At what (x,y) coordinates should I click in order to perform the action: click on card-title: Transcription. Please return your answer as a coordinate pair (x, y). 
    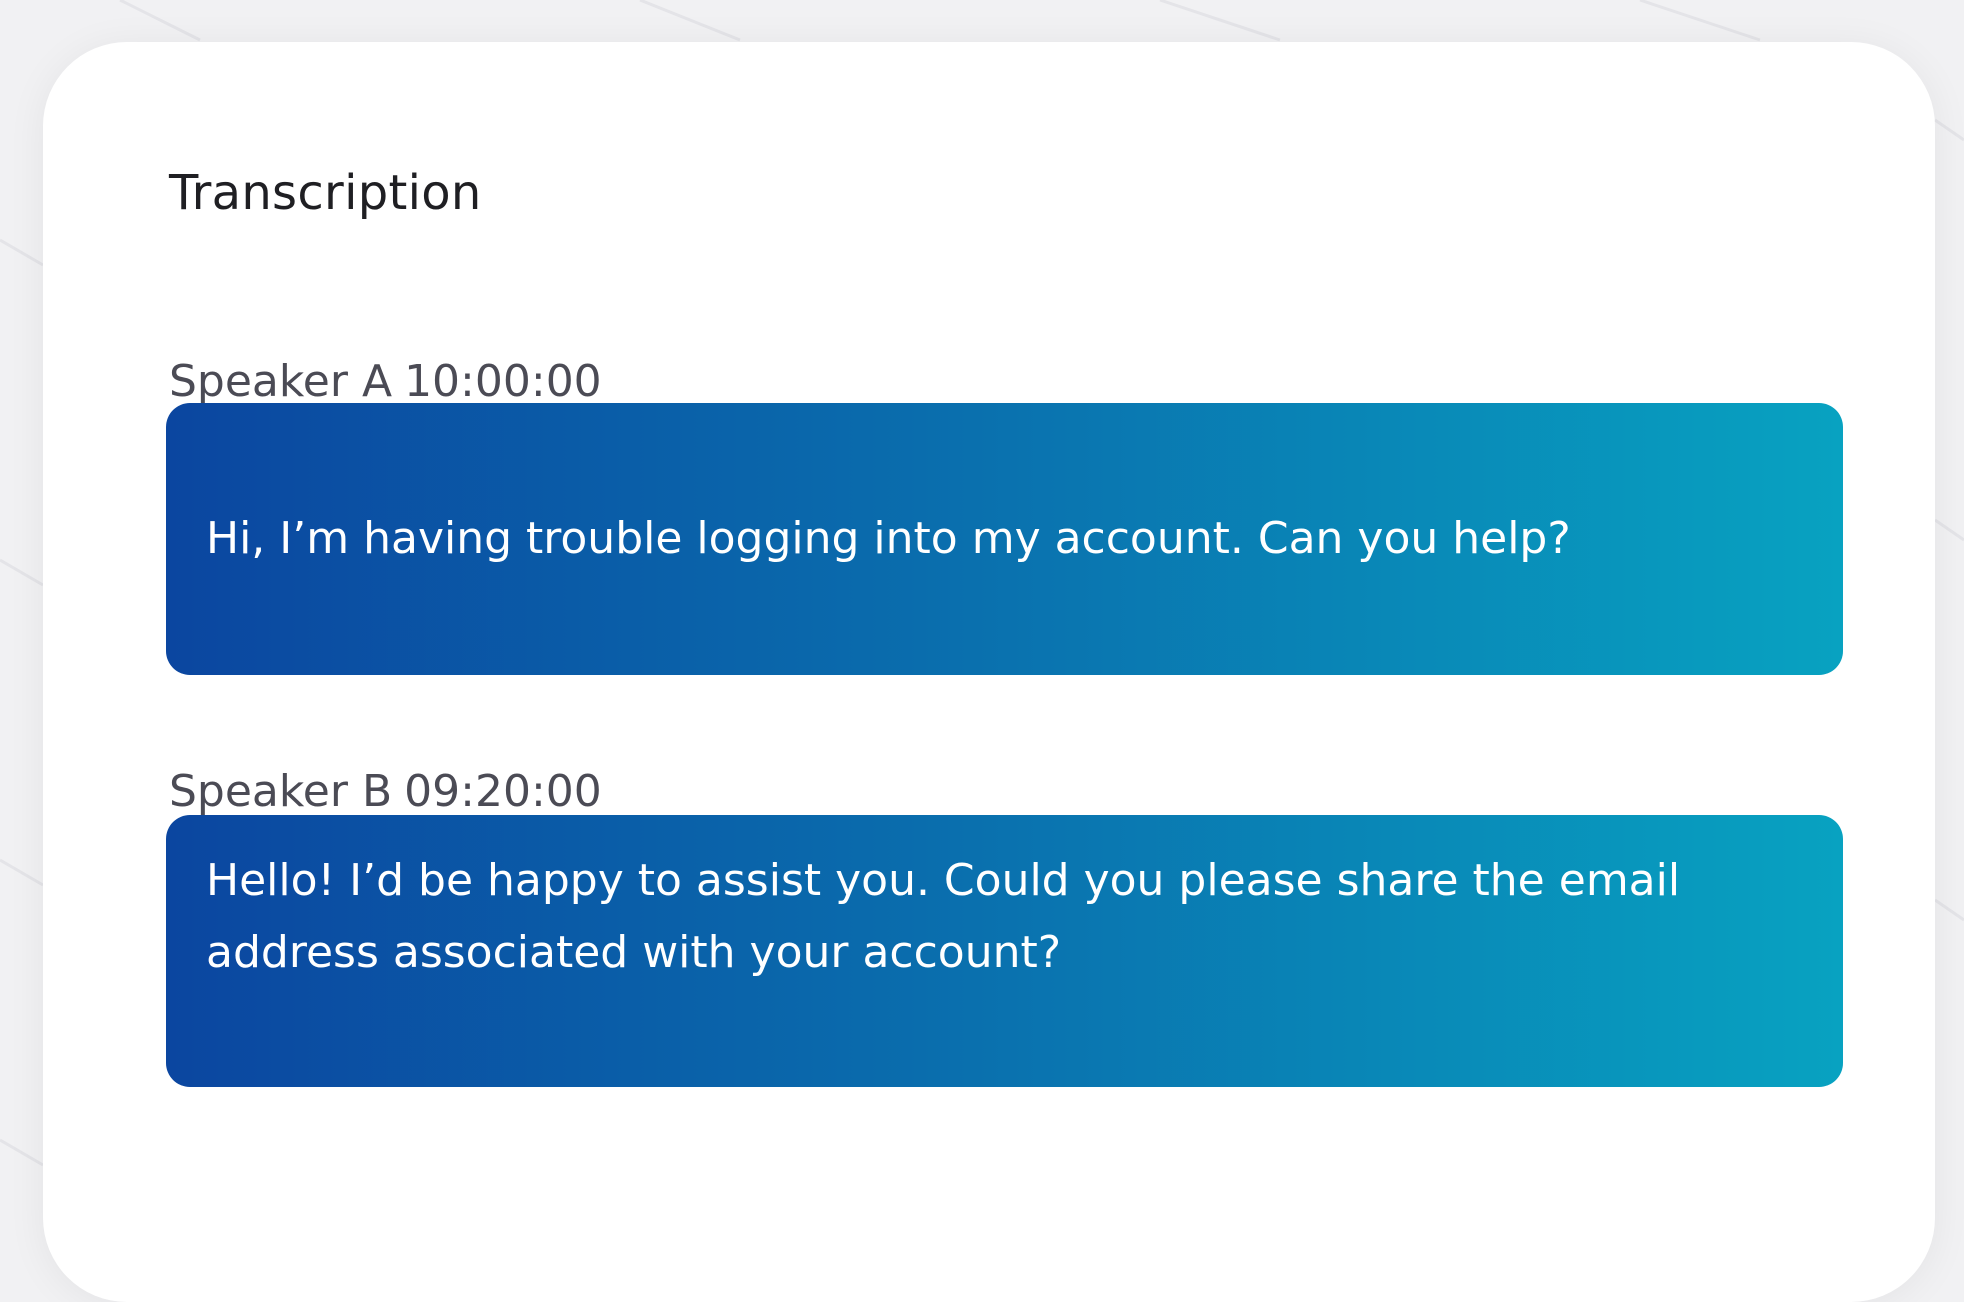
    Looking at the image, I should click on (325, 193).